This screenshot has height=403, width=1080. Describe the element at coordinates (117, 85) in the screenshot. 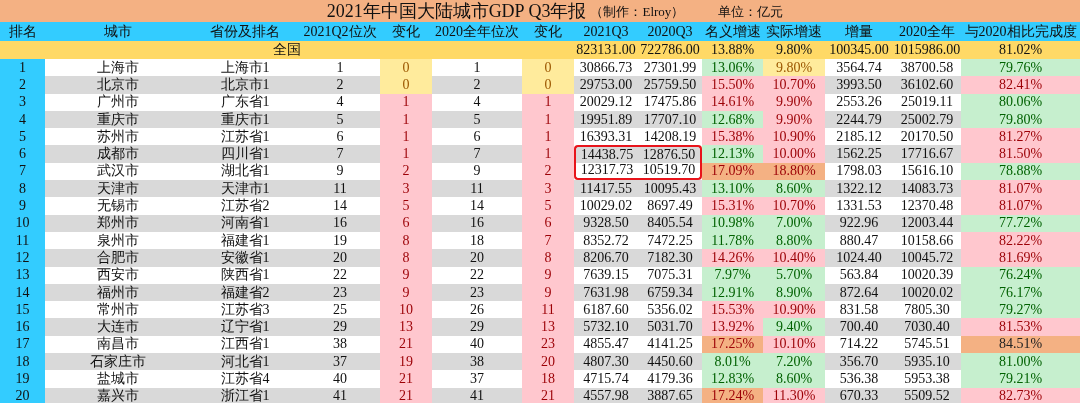

I see `city-cell: 北京市` at that location.